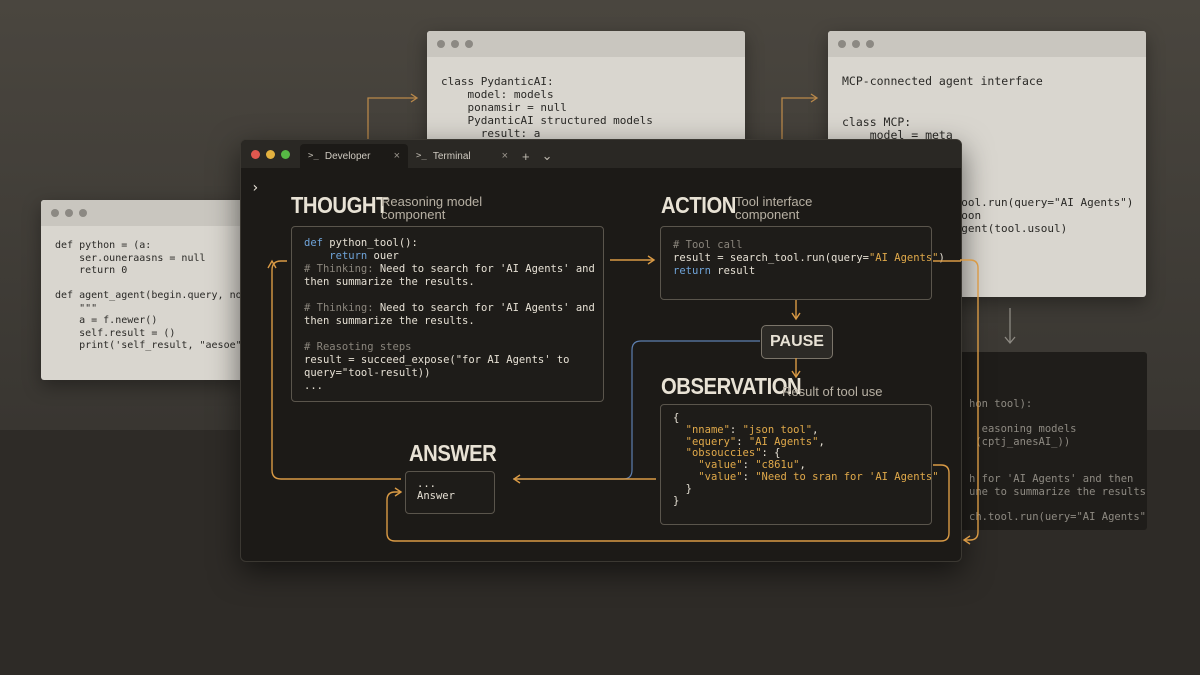 This screenshot has width=1200, height=675. What do you see at coordinates (601, 154) in the screenshot?
I see `window-titlebar: >_ Developer × >_ Terminal × + ⌄` at bounding box center [601, 154].